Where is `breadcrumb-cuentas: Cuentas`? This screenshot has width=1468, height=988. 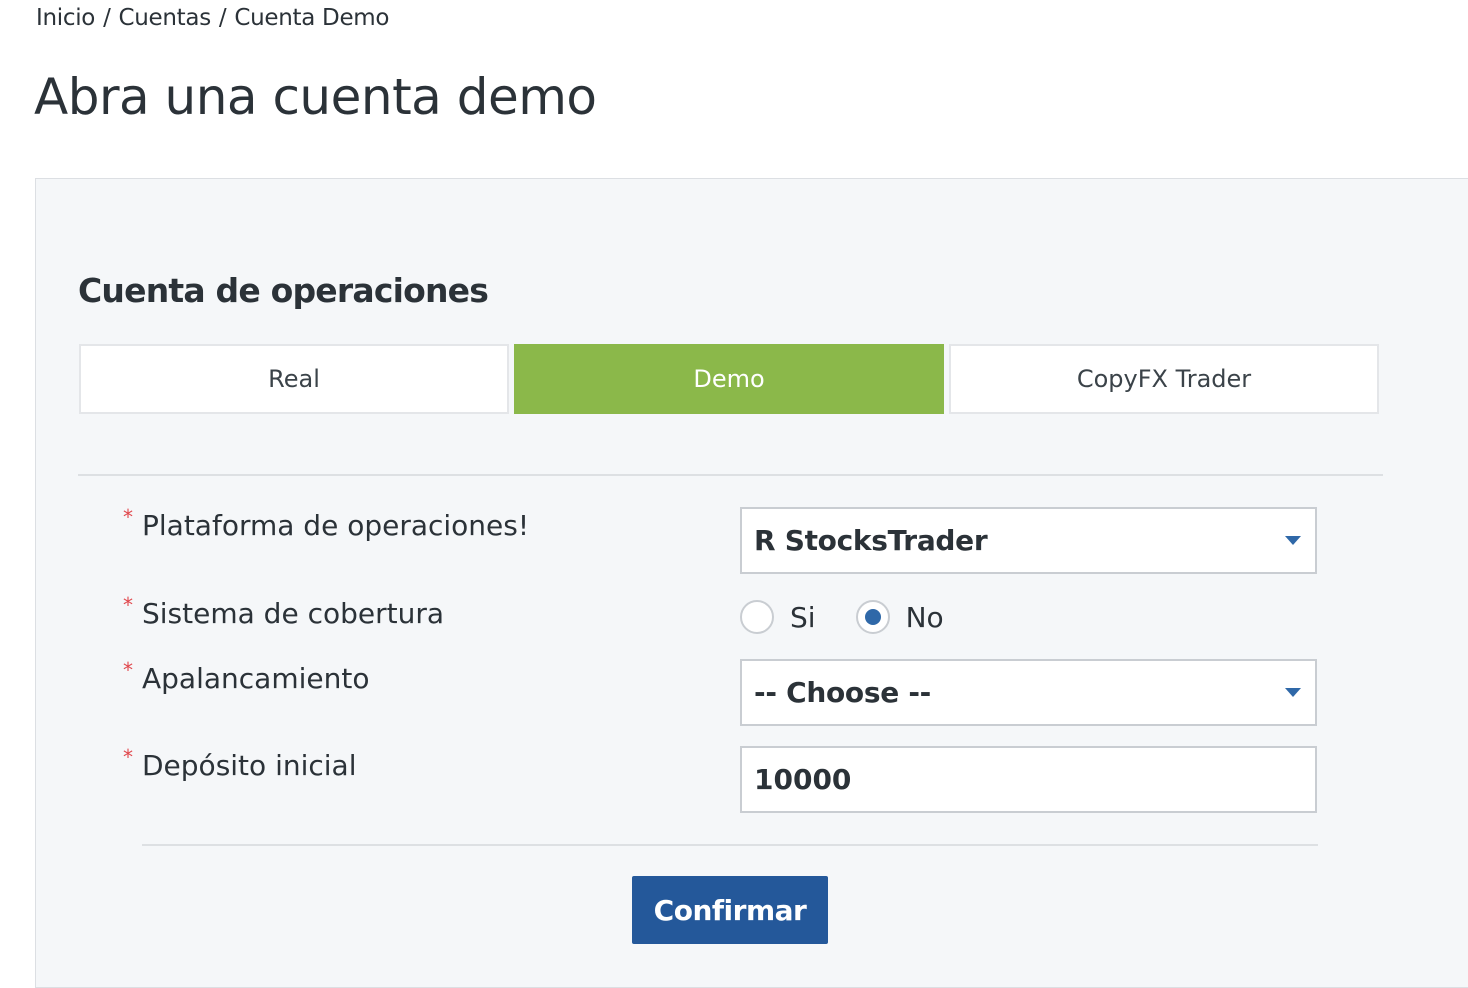 breadcrumb-cuentas: Cuentas is located at coordinates (165, 18).